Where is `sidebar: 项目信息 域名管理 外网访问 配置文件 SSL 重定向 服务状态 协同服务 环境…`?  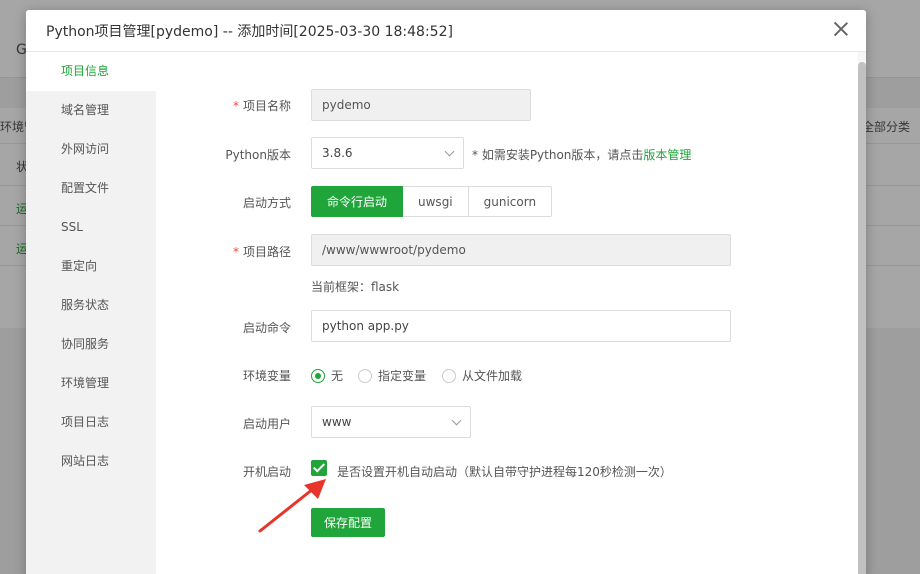
sidebar: 项目信息 域名管理 外网访问 配置文件 SSL 重定向 服务状态 协同服务 环境… is located at coordinates (91, 313).